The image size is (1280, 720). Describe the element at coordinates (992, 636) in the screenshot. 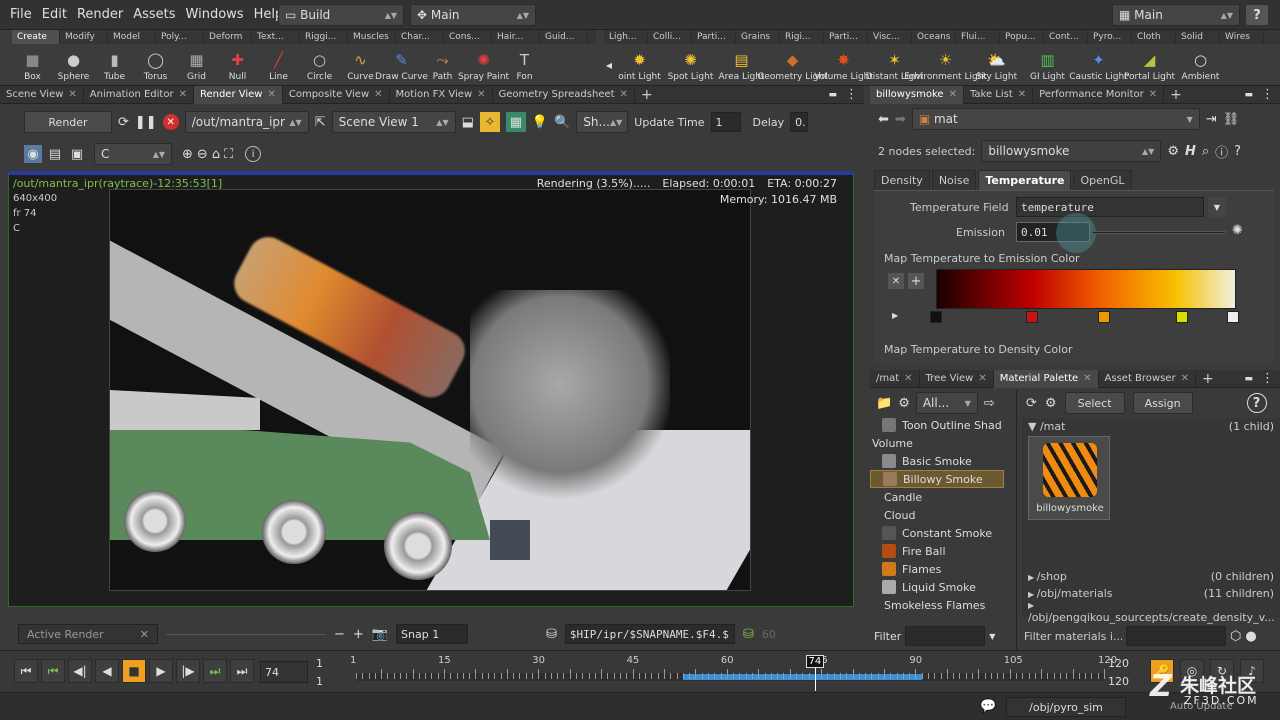

I see `chevron-down-icon: ▼` at that location.